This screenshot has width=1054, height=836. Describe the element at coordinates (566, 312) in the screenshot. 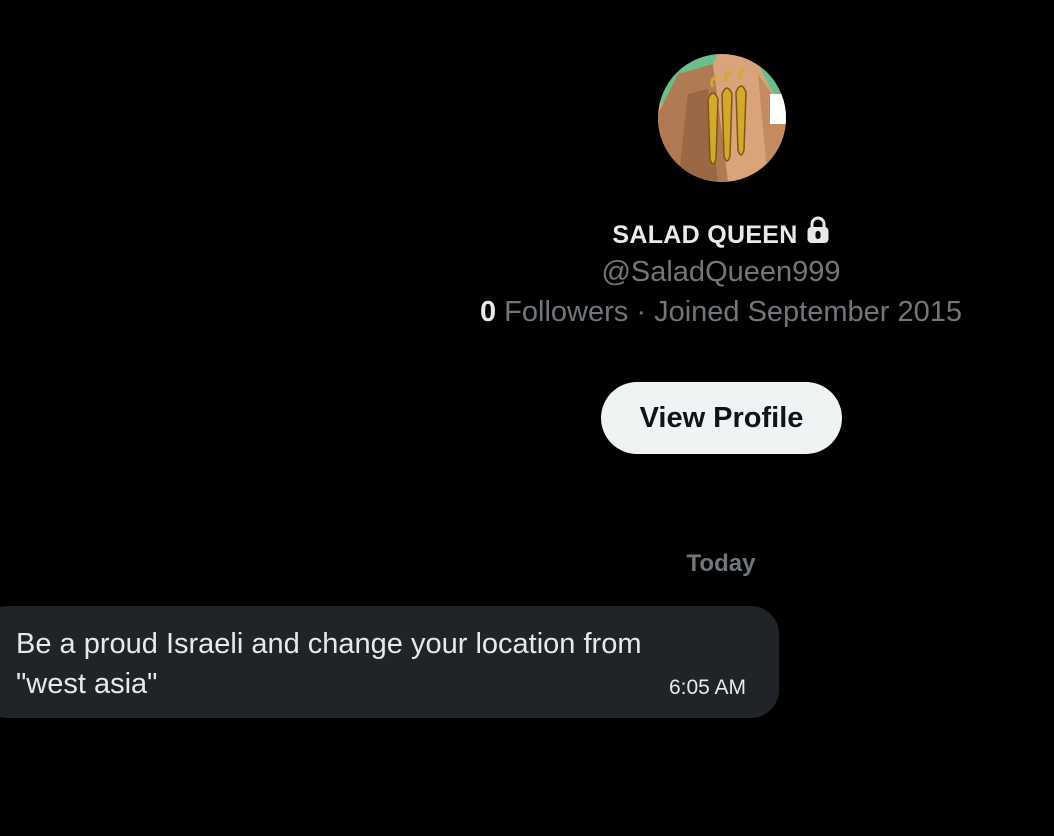

I see `followers-label: Followers` at that location.